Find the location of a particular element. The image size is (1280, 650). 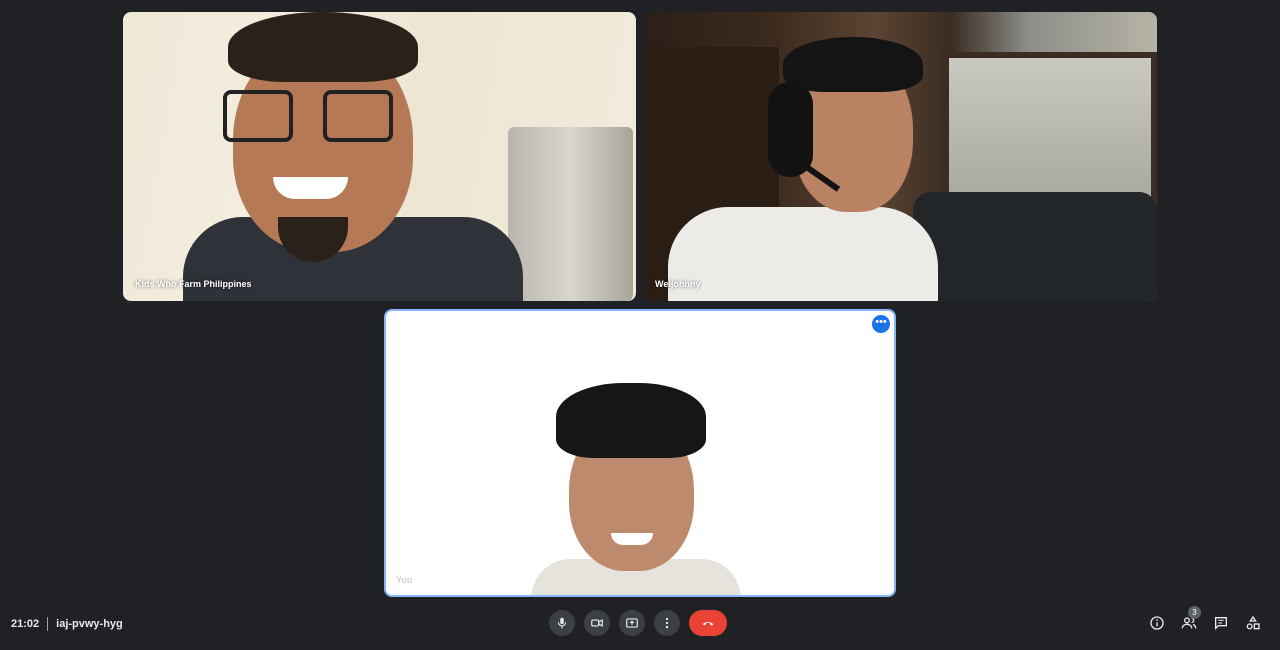

present-screen-button is located at coordinates (632, 623).